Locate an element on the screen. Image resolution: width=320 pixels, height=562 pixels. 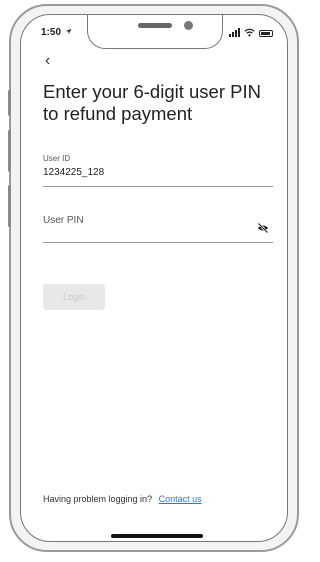
back-button: ‹ is located at coordinates (47, 61).